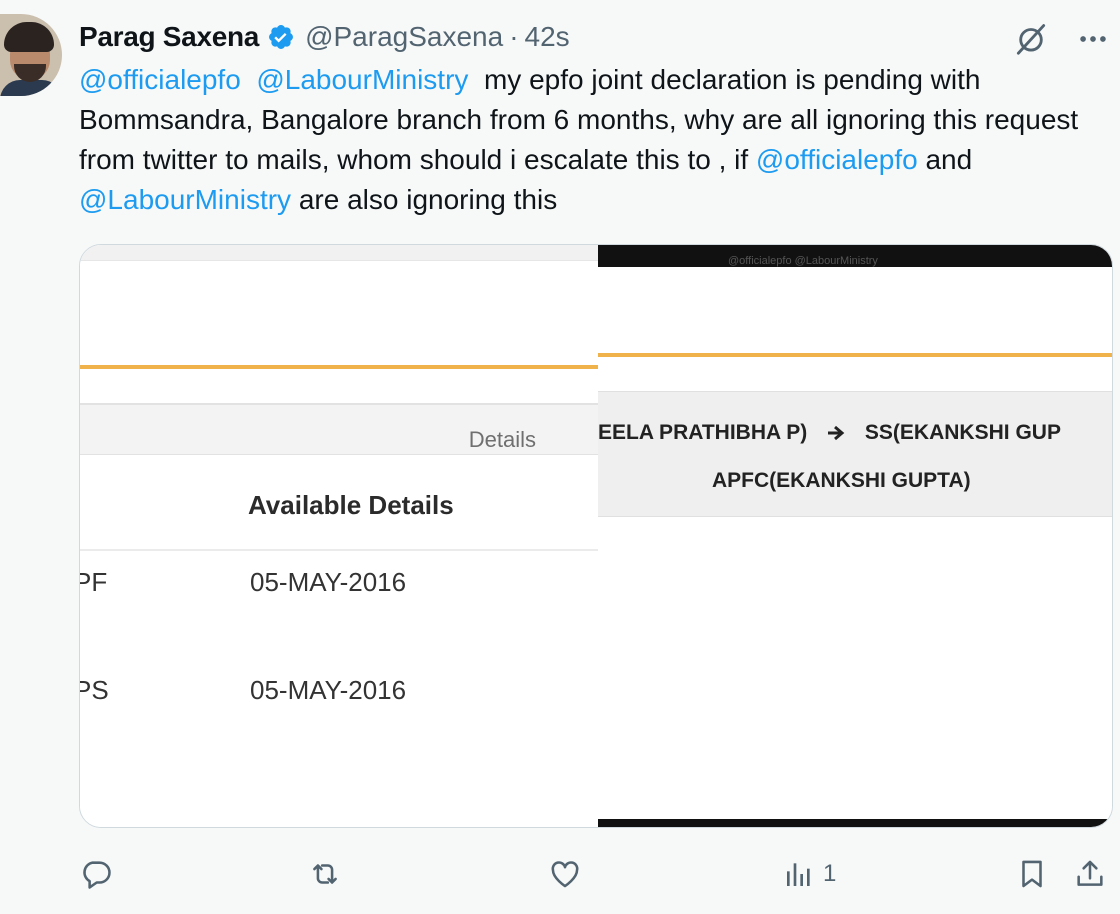 This screenshot has height=914, width=1120. Describe the element at coordinates (29, 37) in the screenshot. I see `avatar-hair` at that location.